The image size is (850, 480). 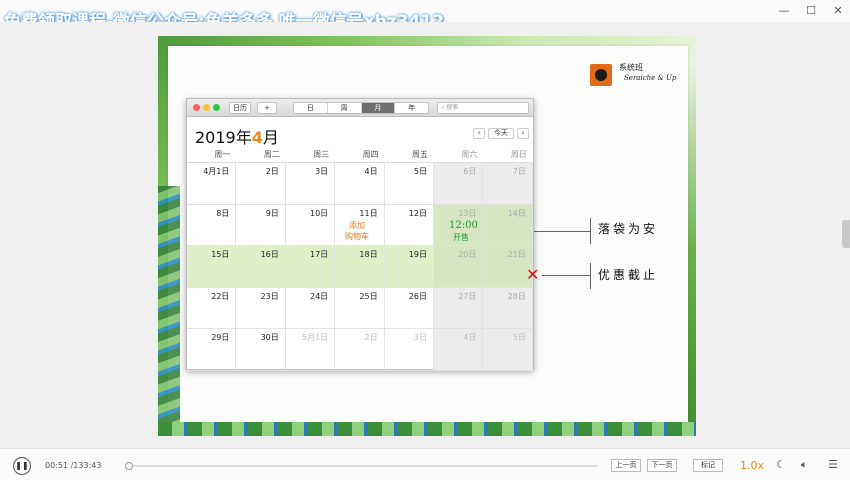 I want to click on maximize-icon: ☐, so click(x=811, y=11).